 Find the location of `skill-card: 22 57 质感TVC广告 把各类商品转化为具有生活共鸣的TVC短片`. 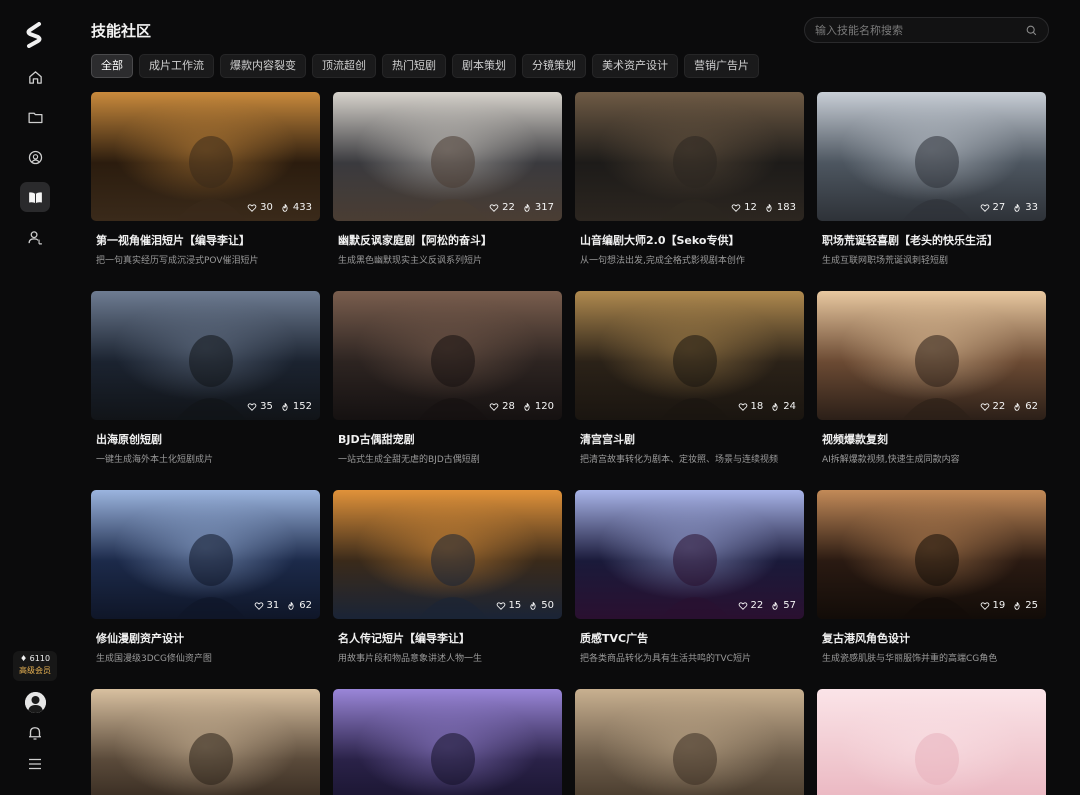

skill-card: 22 57 质感TVC广告 把各类商品转化为具有生活共鸣的TVC短片 is located at coordinates (689, 577).